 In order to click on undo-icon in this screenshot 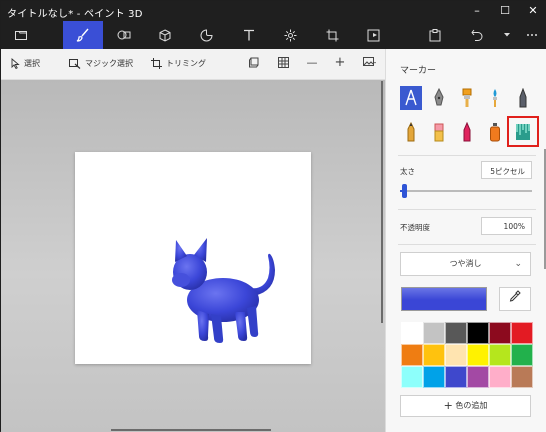, I will do `click(477, 35)`.